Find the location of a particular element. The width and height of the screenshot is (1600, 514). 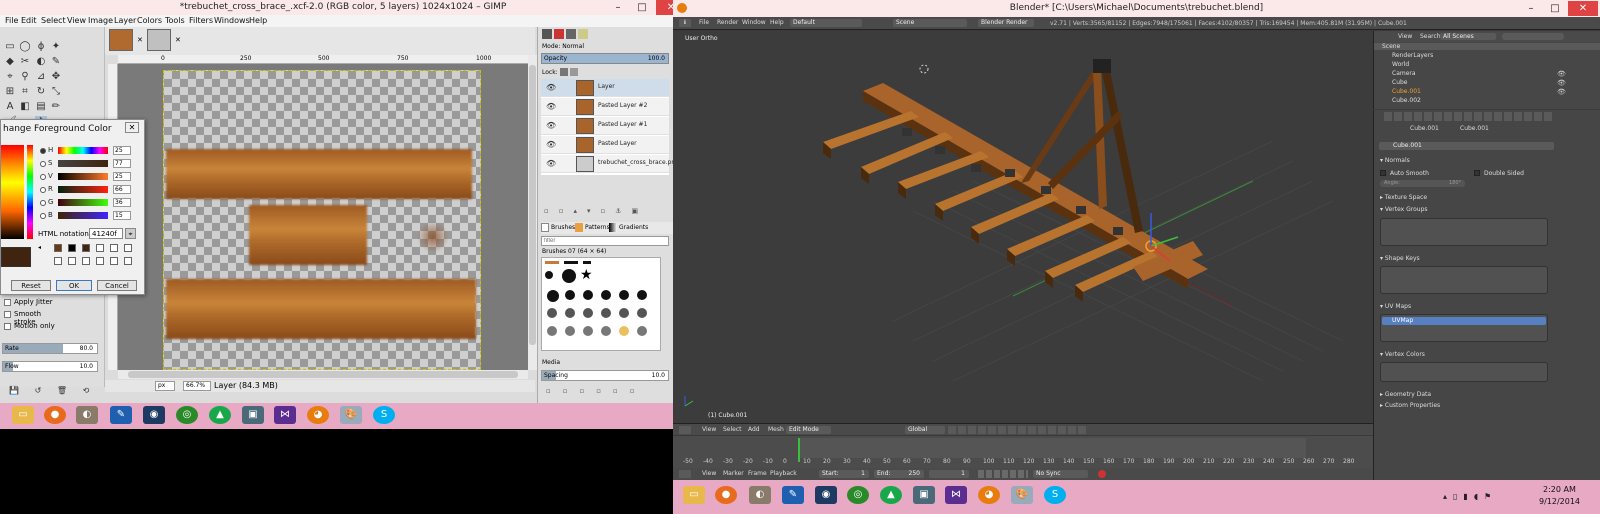

outliner-item-renderlayers: RenderLayers is located at coordinates (1412, 55).